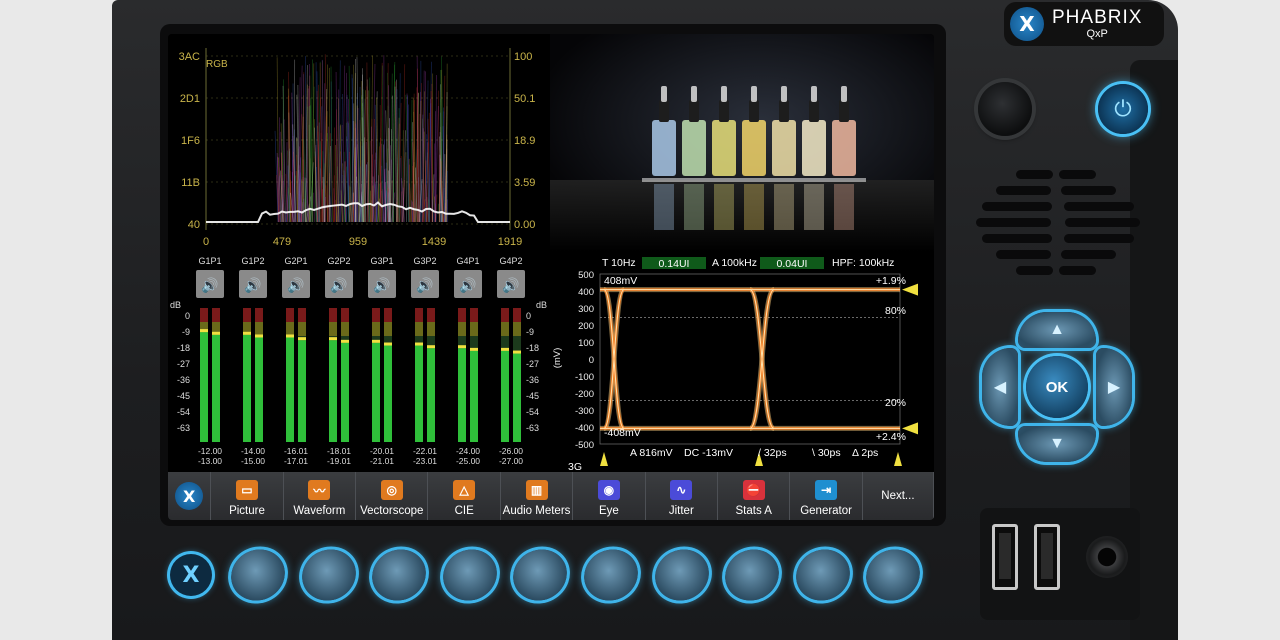 The width and height of the screenshot is (1280, 640). Describe the element at coordinates (1114, 387) in the screenshot. I see `dpad-right-button: ▶` at that location.